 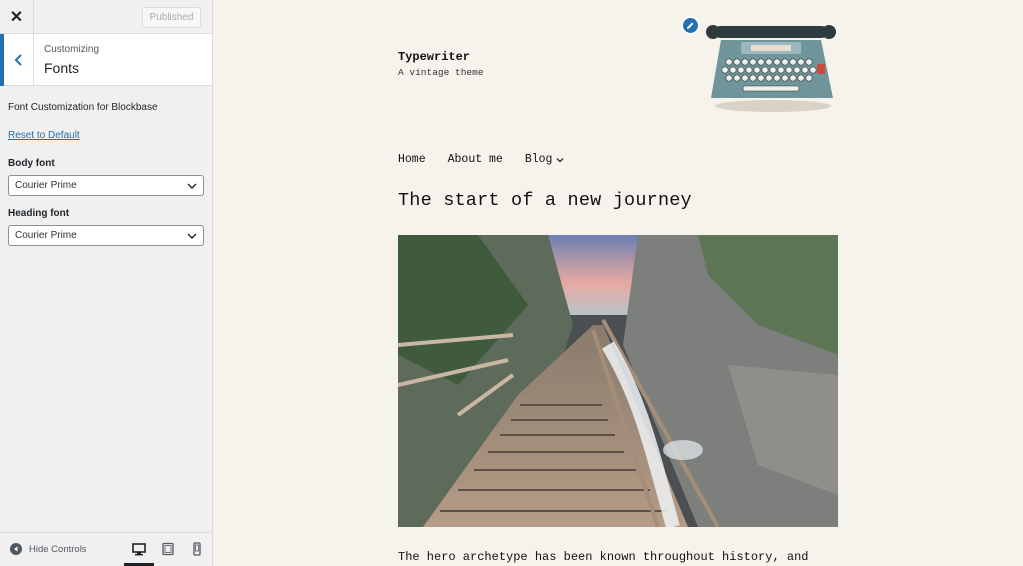 I want to click on body-font-select: Courier Prime, so click(x=106, y=185).